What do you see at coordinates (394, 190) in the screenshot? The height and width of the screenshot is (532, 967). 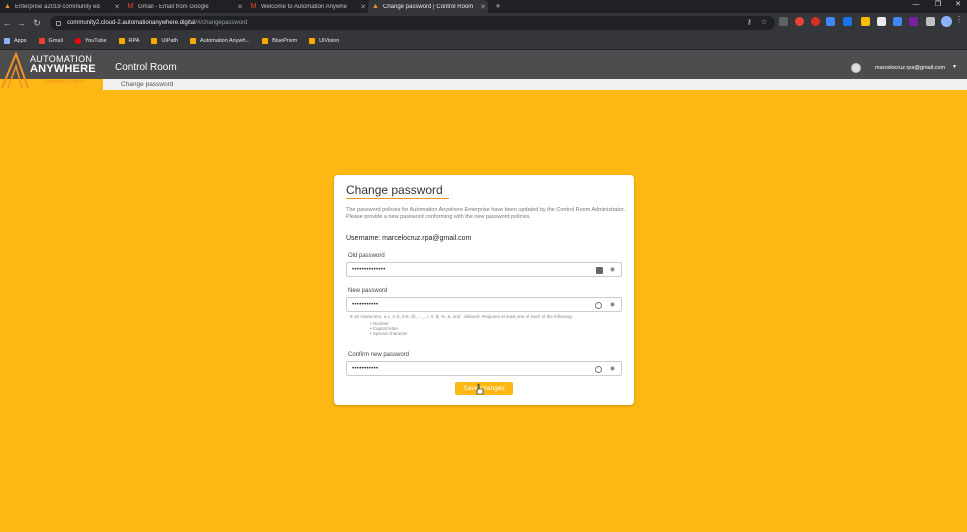 I see `page-title: Change password` at bounding box center [394, 190].